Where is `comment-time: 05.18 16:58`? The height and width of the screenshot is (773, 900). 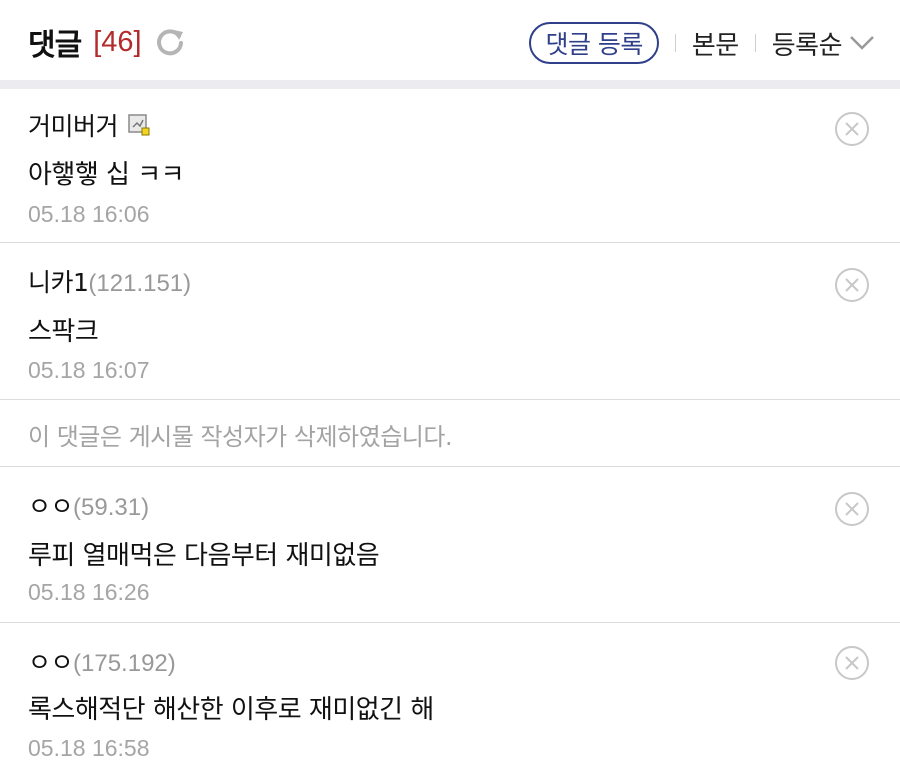
comment-time: 05.18 16:58 is located at coordinates (89, 748).